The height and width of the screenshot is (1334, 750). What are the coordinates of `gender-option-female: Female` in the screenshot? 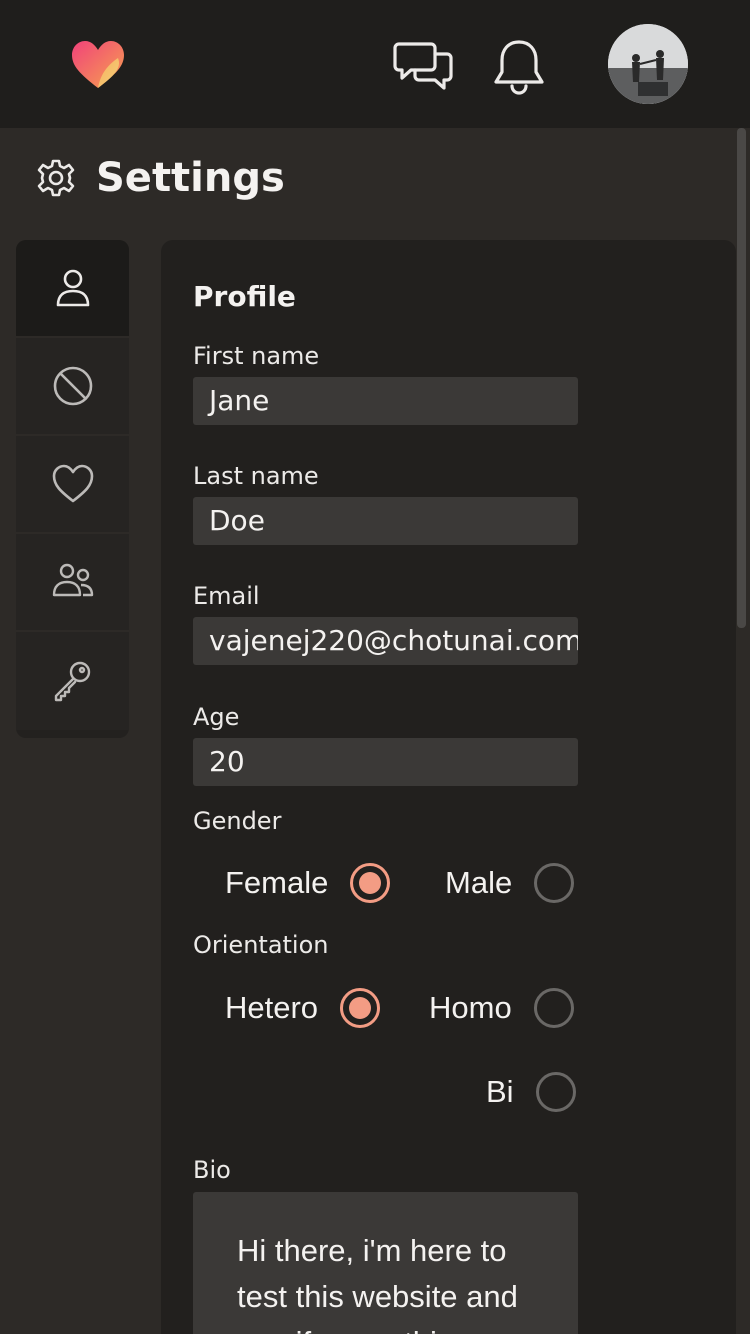 It's located at (308, 883).